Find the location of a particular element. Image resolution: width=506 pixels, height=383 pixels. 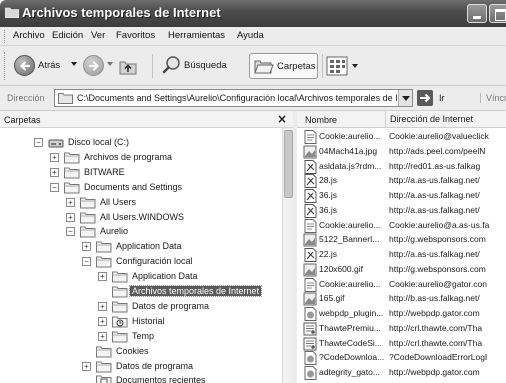

tree-node-label: Temp is located at coordinates (143, 336).